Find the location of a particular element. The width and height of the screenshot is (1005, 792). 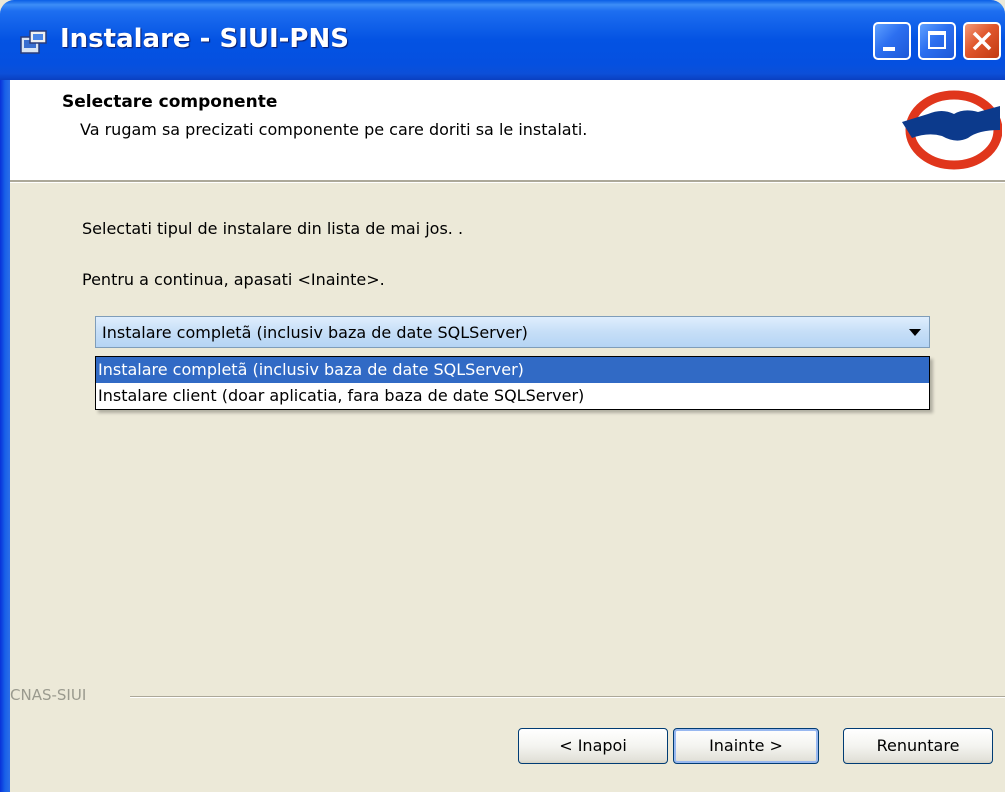

minimize-icon is located at coordinates (889, 49).